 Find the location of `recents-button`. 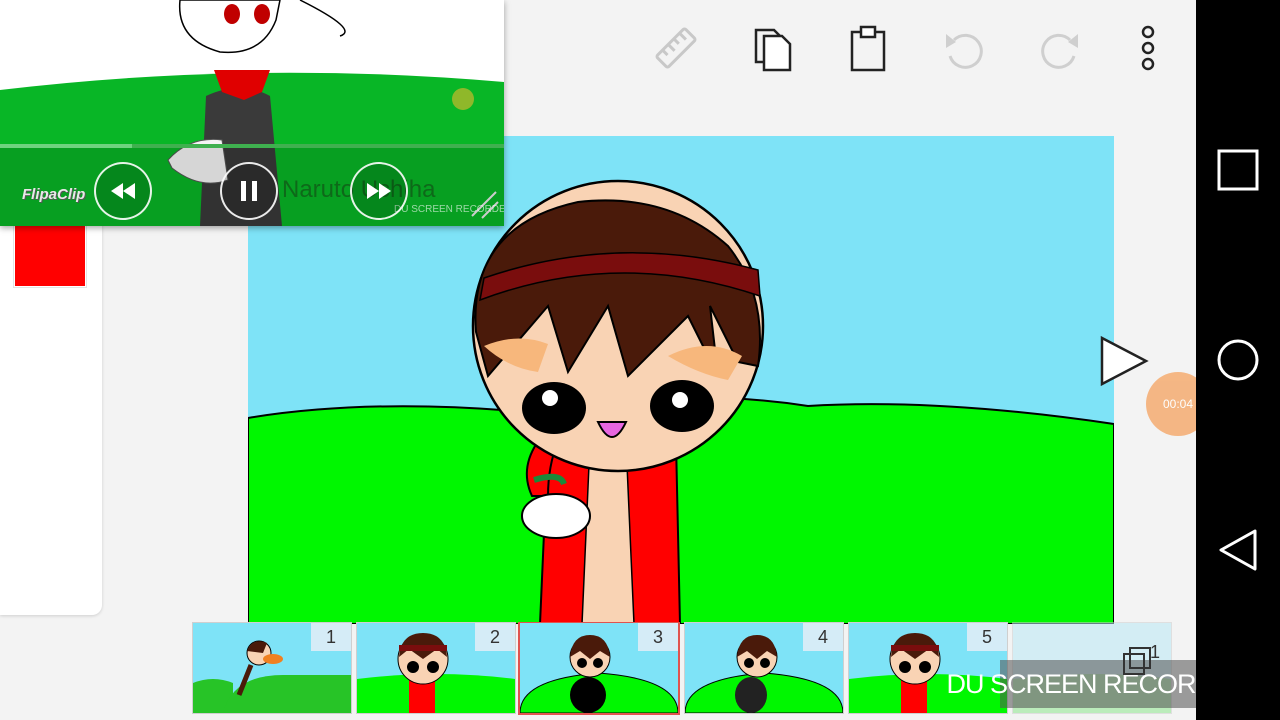

recents-button is located at coordinates (1238, 170).